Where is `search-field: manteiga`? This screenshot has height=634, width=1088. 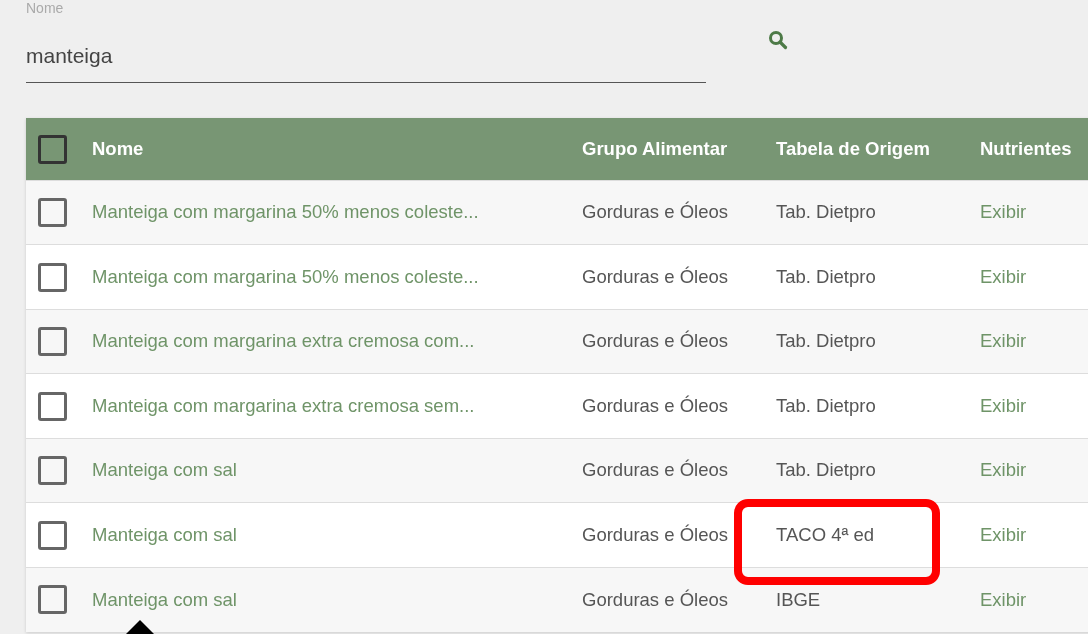 search-field: manteiga is located at coordinates (366, 49).